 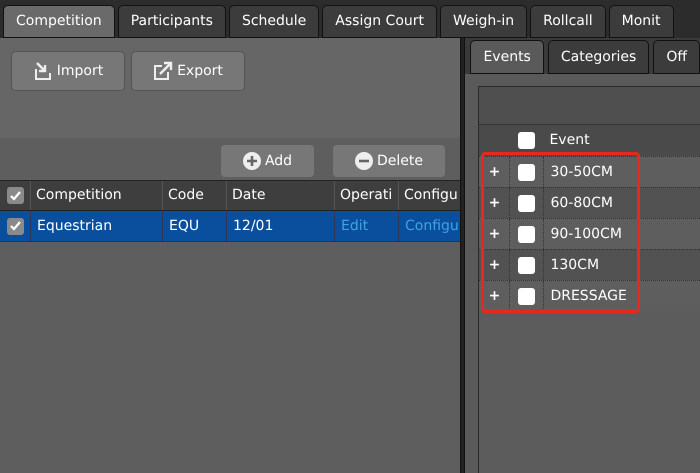 I want to click on table-row: Equestrian EQU 12/01 Edit Configu, so click(x=230, y=226).